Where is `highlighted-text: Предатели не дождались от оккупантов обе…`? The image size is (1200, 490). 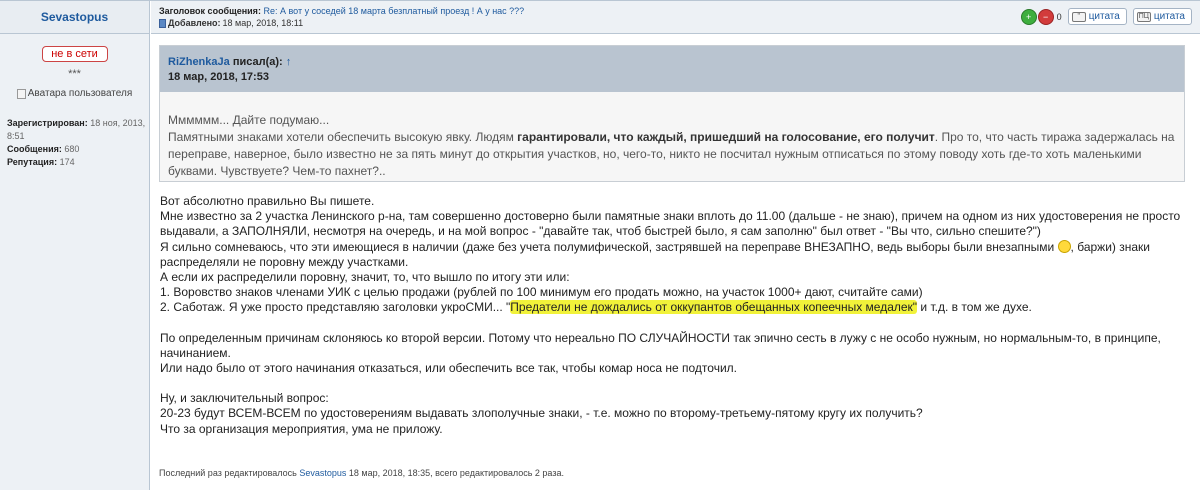 highlighted-text: Предатели не дождались от оккупантов обе… is located at coordinates (714, 307).